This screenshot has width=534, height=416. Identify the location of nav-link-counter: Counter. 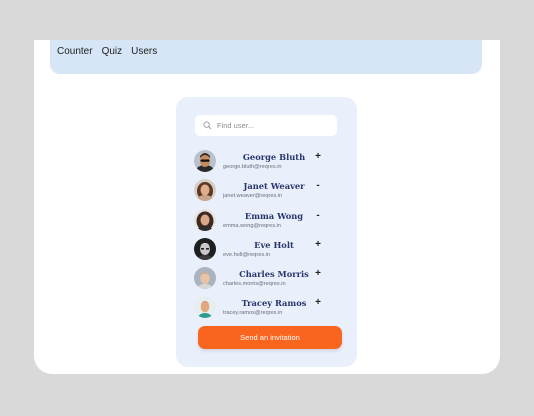
(75, 51).